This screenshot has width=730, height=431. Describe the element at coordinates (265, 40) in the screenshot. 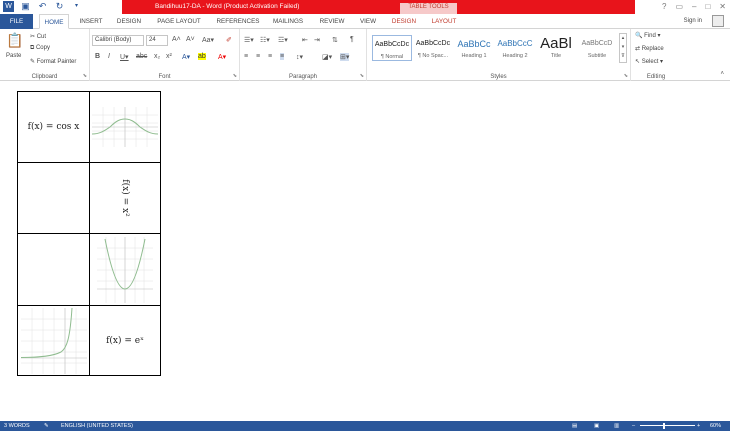

I see `numbering-icon: ☷▾` at that location.